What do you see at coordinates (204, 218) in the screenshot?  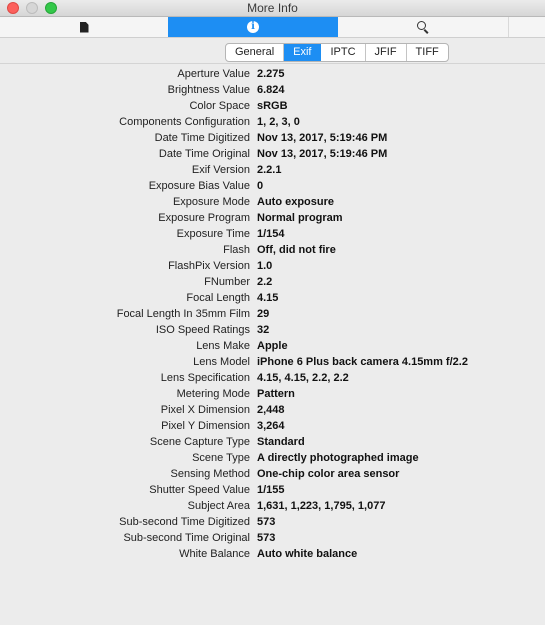 I see `property-key: Exposure Program` at bounding box center [204, 218].